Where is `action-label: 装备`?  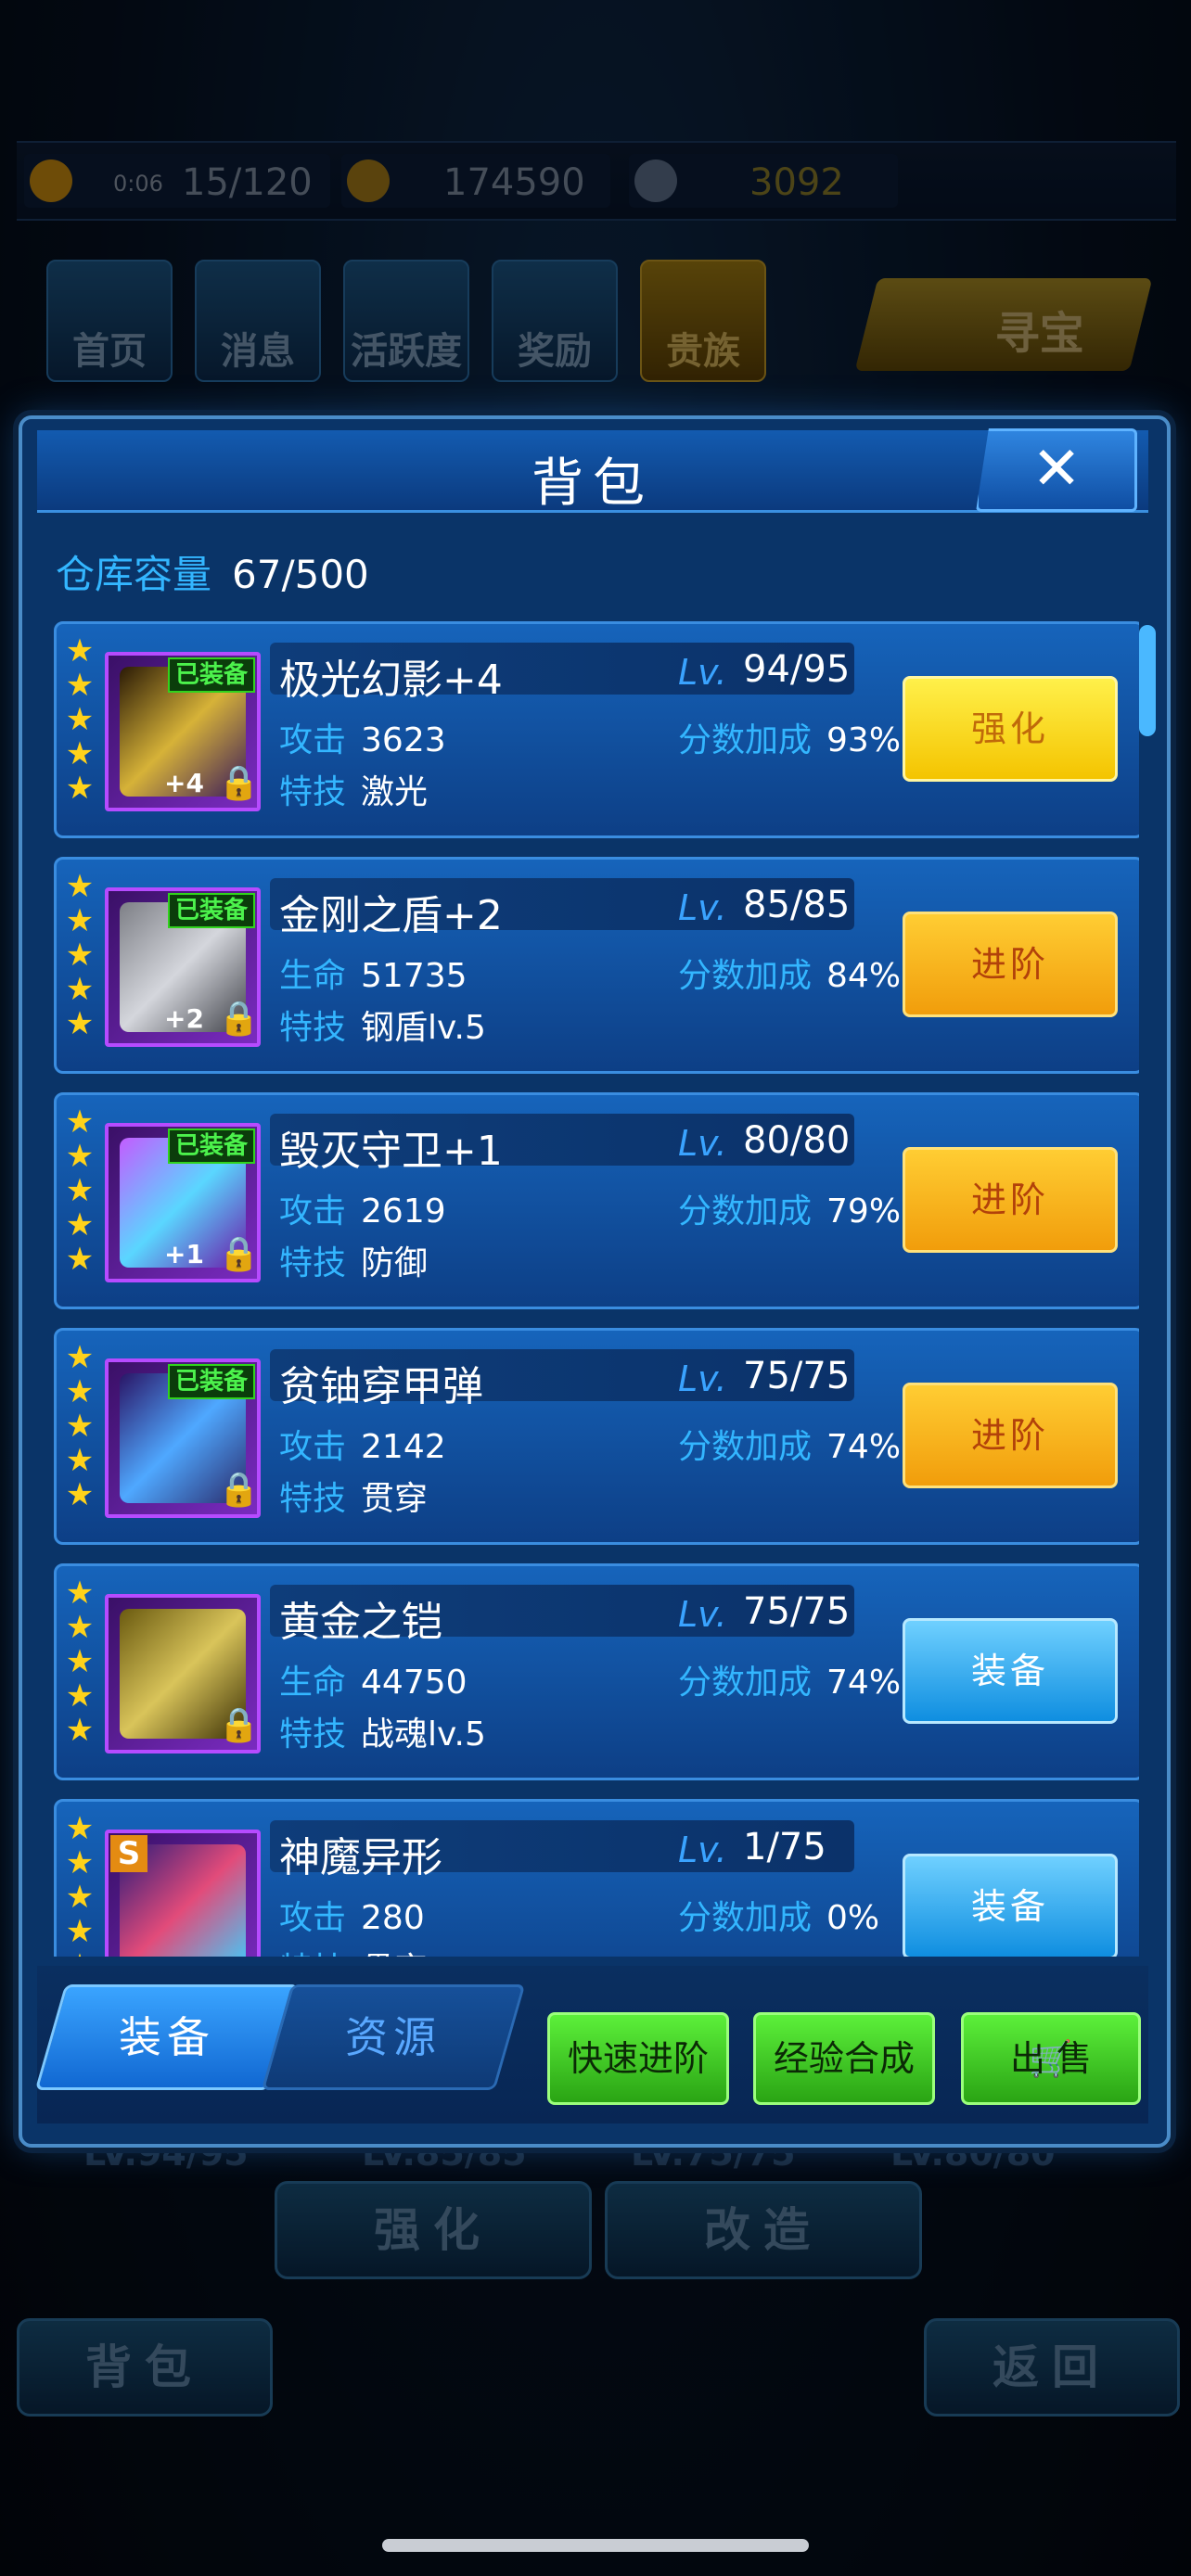 action-label: 装备 is located at coordinates (1010, 1906).